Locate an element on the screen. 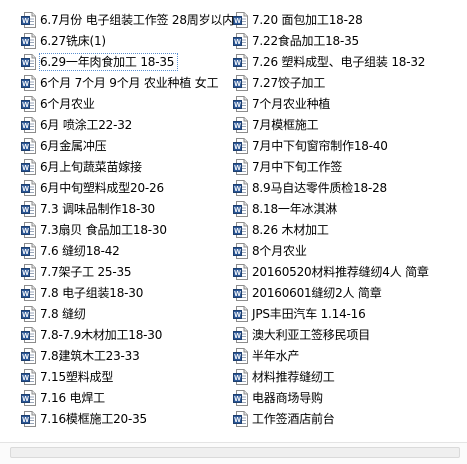 The width and height of the screenshot is (467, 464). file-name-label: 半年水产 is located at coordinates (276, 355).